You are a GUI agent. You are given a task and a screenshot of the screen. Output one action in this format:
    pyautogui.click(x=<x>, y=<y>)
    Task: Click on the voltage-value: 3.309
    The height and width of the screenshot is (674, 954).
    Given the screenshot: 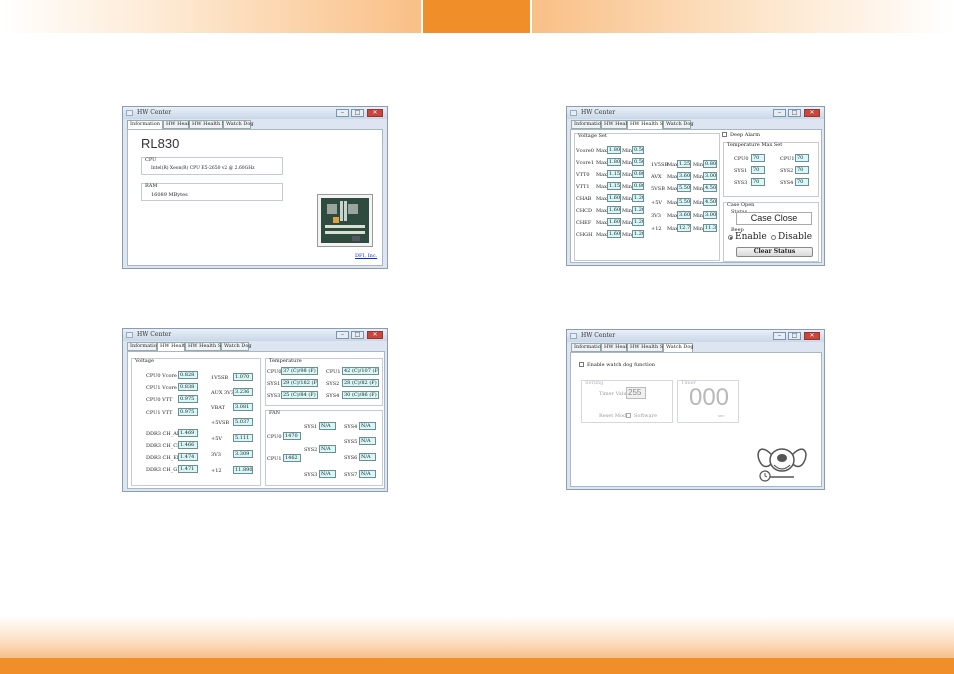 What is the action you would take?
    pyautogui.click(x=243, y=454)
    